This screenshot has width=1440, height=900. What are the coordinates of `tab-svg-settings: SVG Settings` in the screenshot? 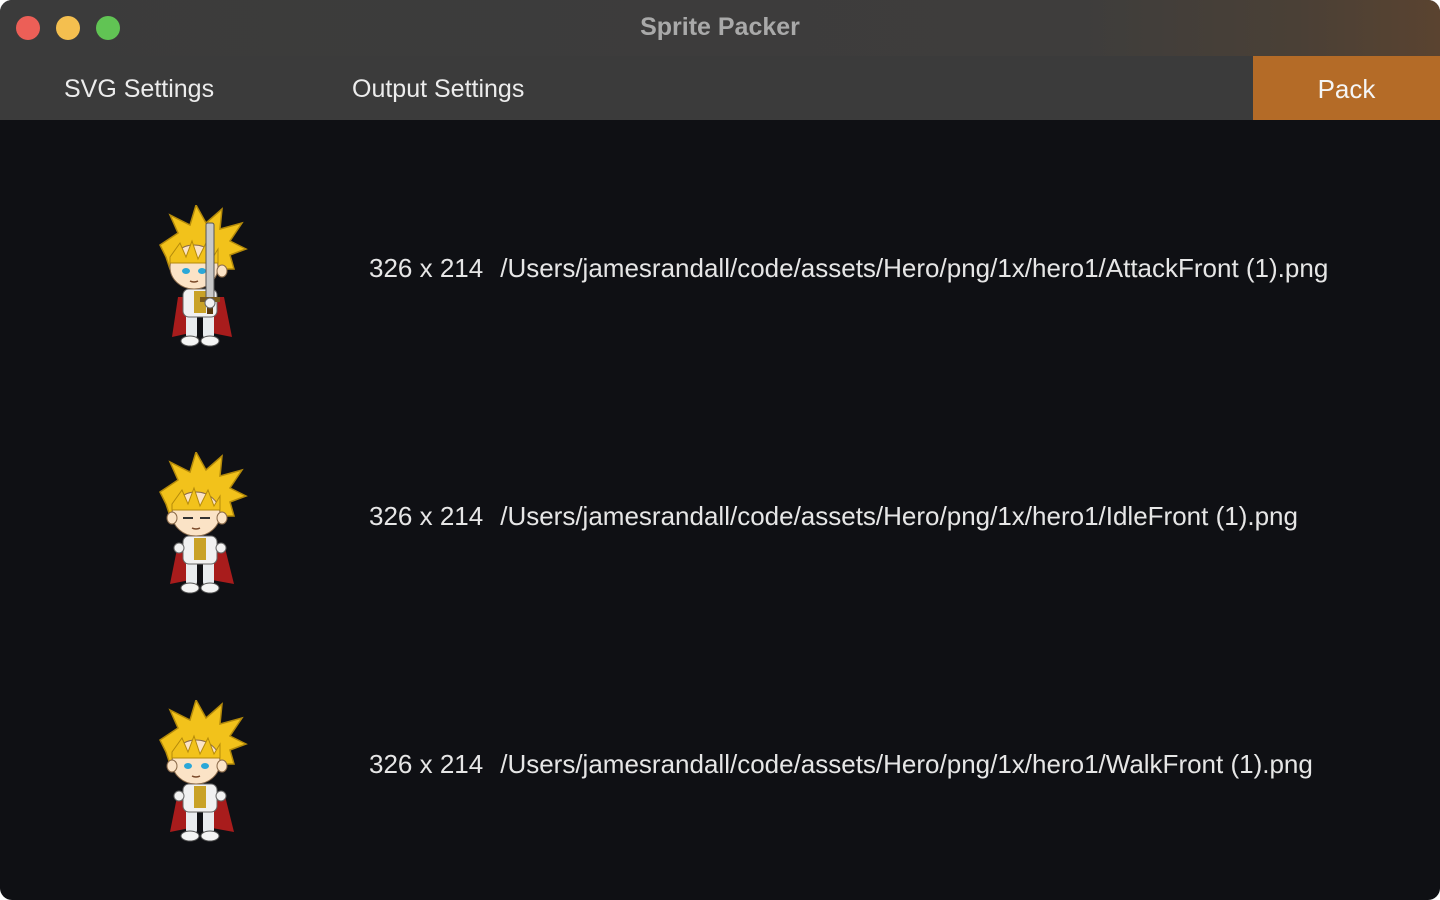 It's located at (139, 88).